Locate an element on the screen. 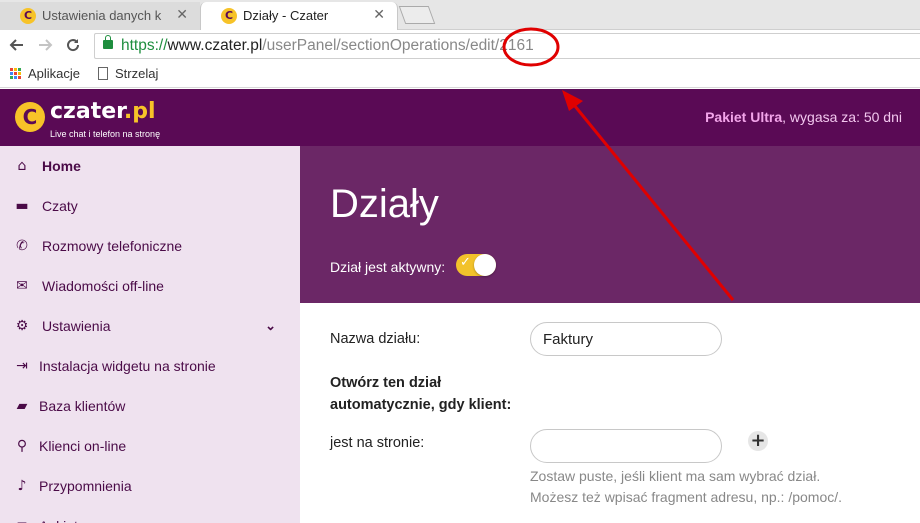  apps-grid-icon is located at coordinates (15, 73).